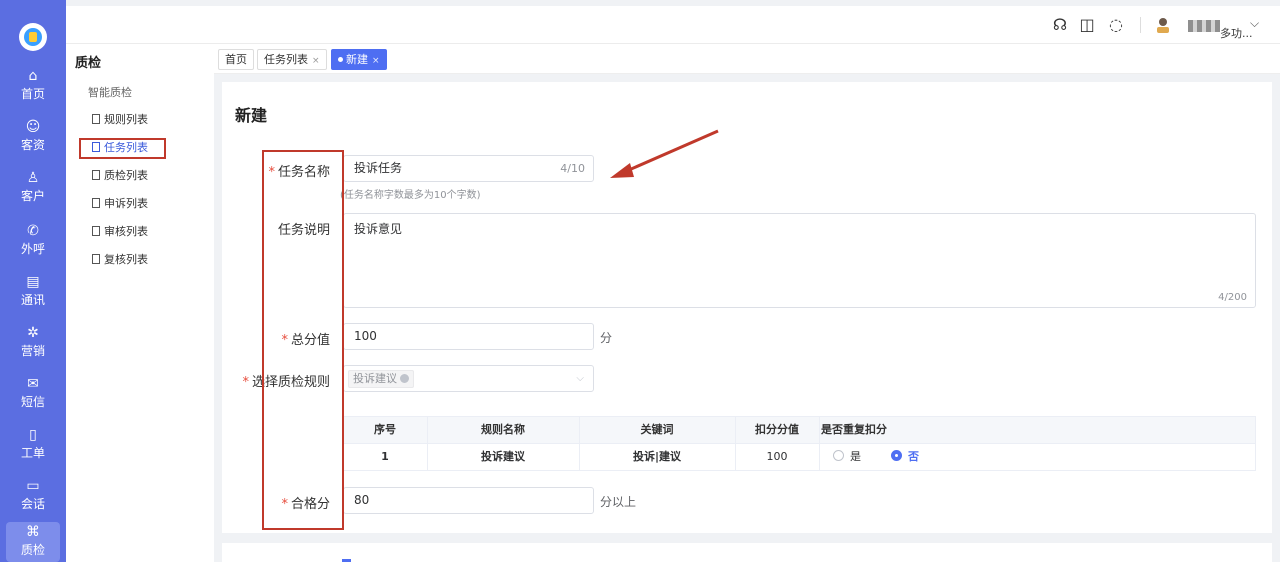  Describe the element at coordinates (251, 115) in the screenshot. I see `page-title: 新建` at that location.